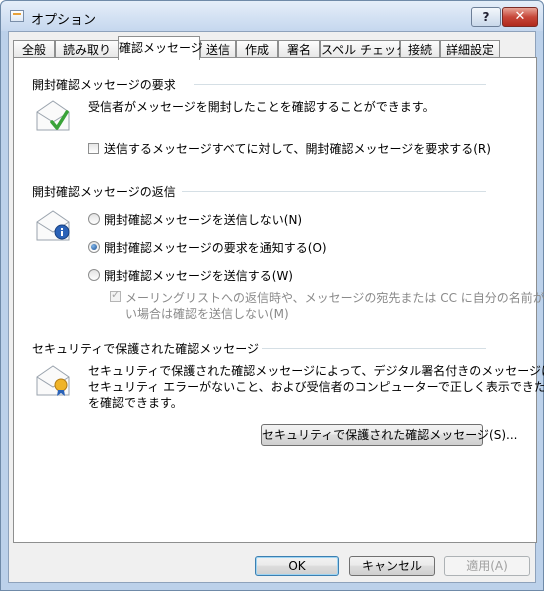 This screenshot has width=544, height=591. I want to click on close-button: ✕, so click(520, 17).